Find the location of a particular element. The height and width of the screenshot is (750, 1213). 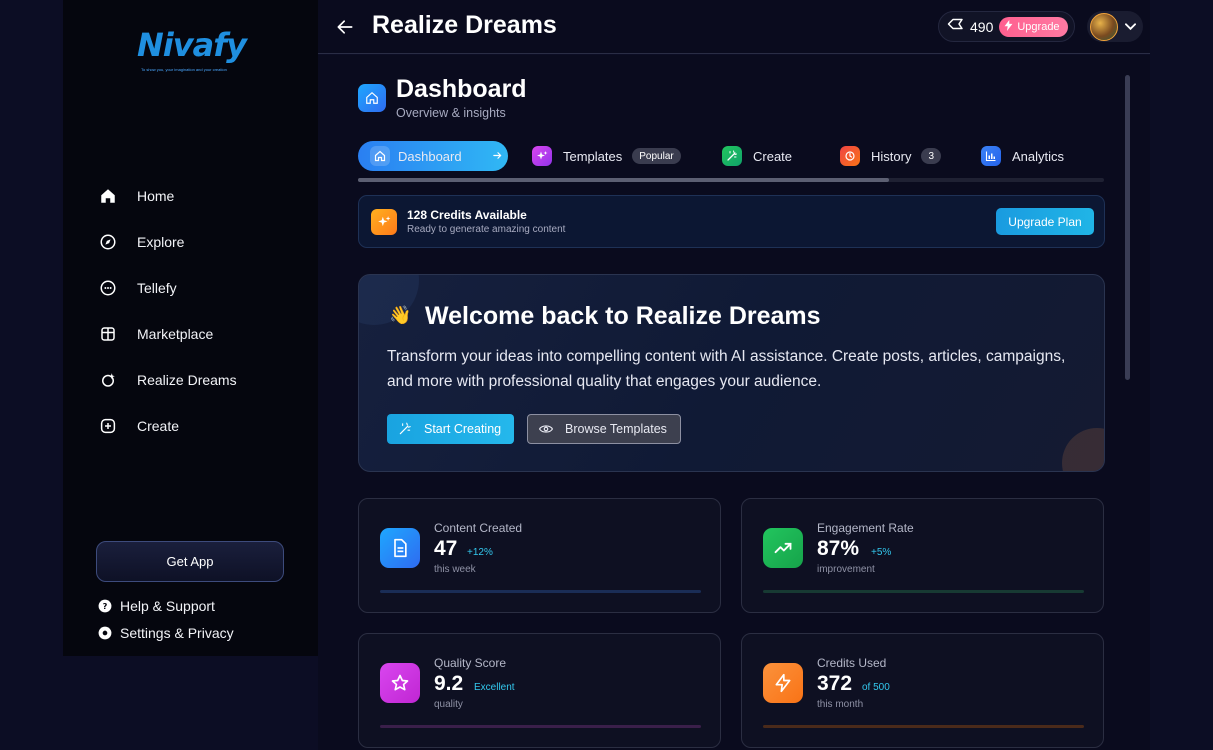

star-icon is located at coordinates (400, 683).